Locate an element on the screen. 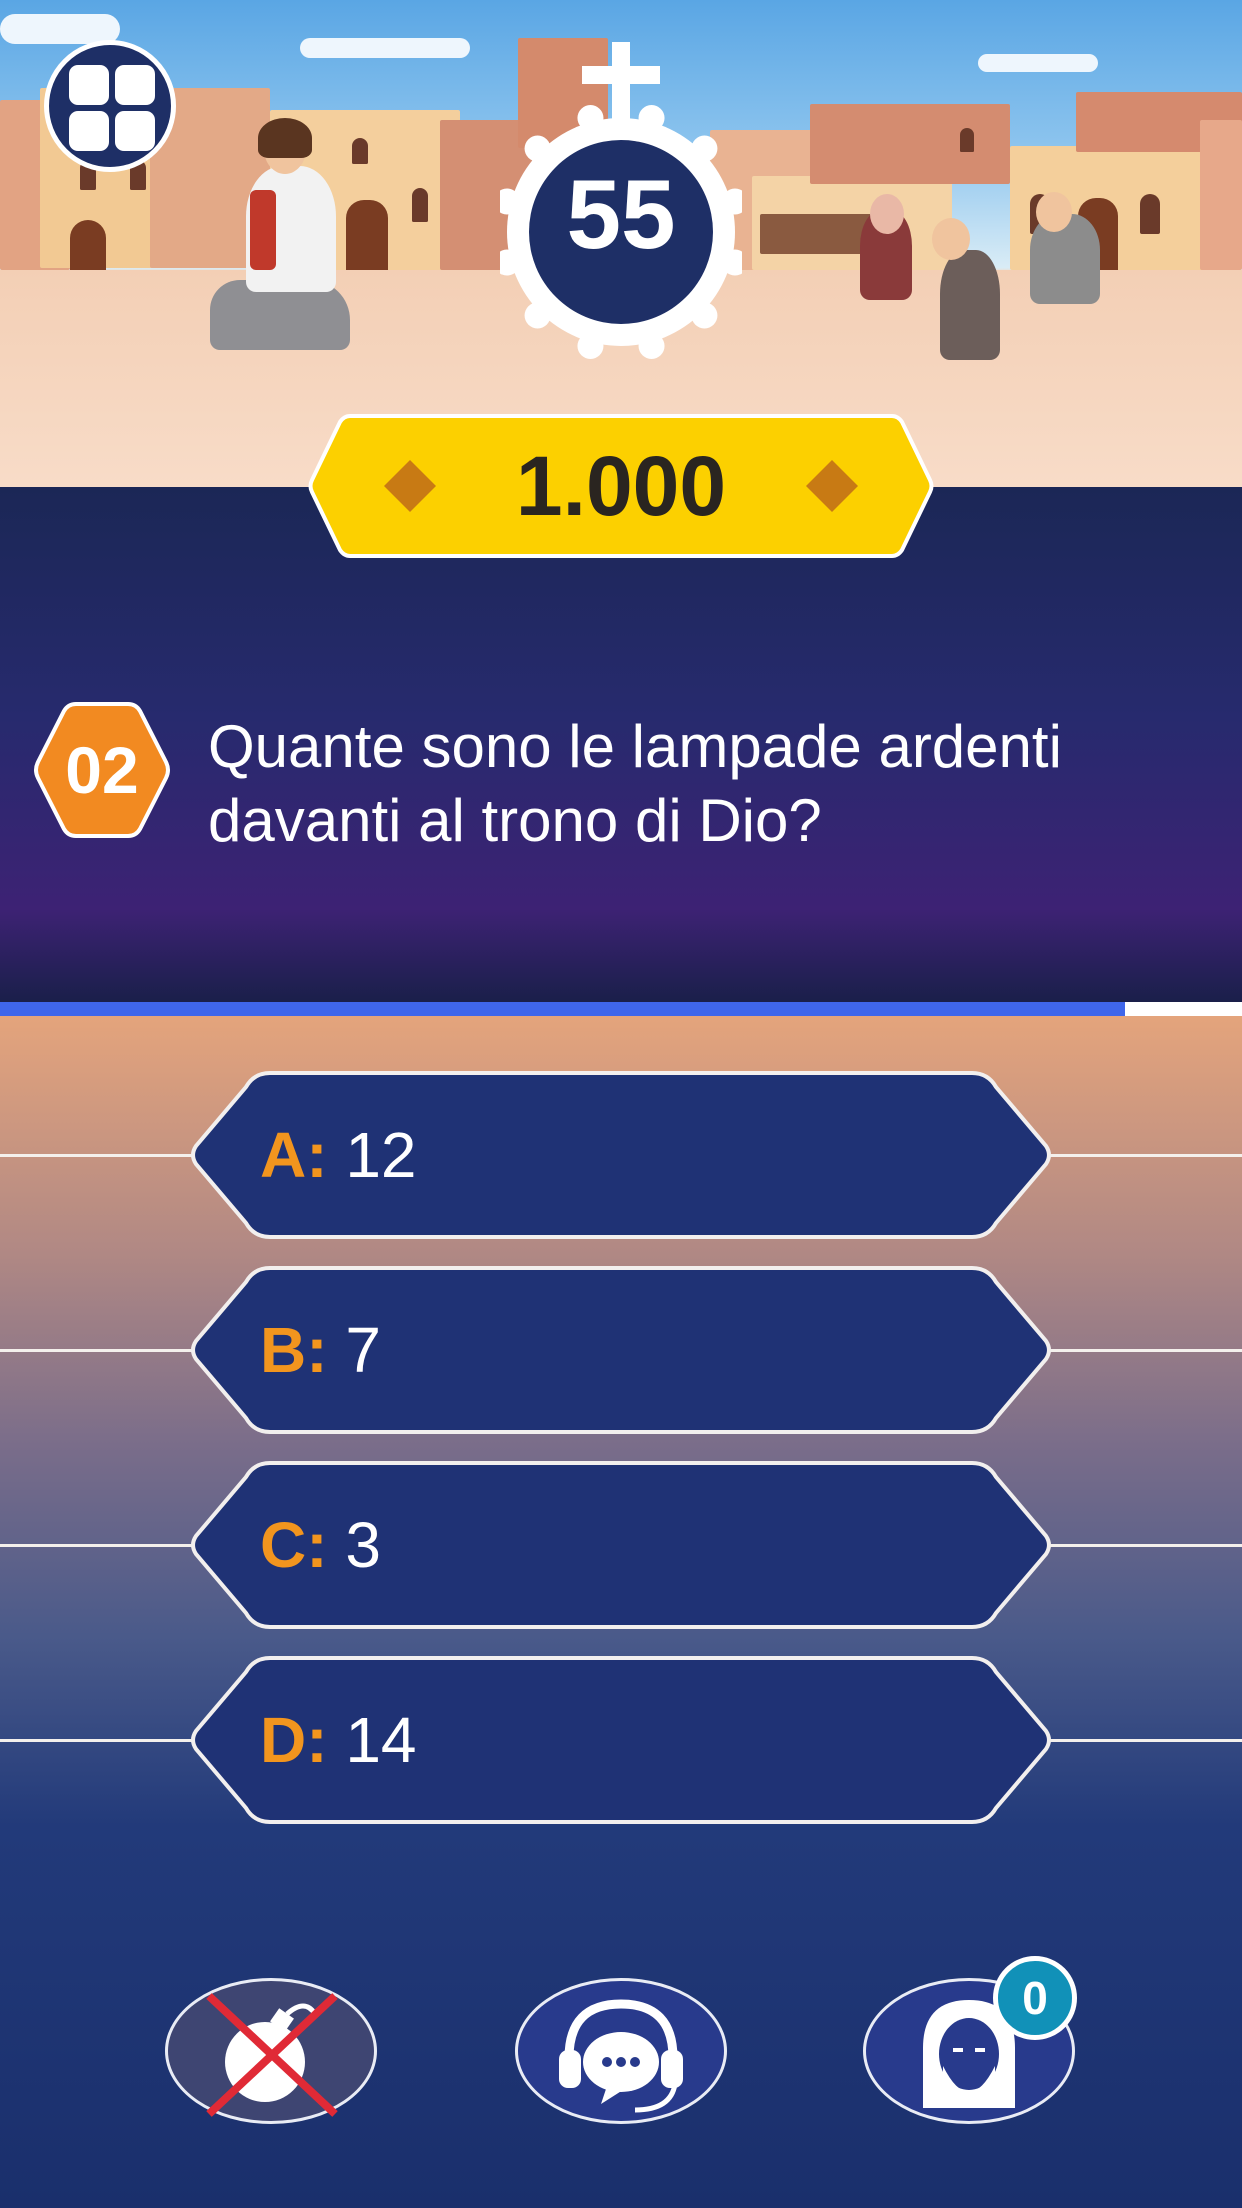  question-number: 02 is located at coordinates (102, 770).